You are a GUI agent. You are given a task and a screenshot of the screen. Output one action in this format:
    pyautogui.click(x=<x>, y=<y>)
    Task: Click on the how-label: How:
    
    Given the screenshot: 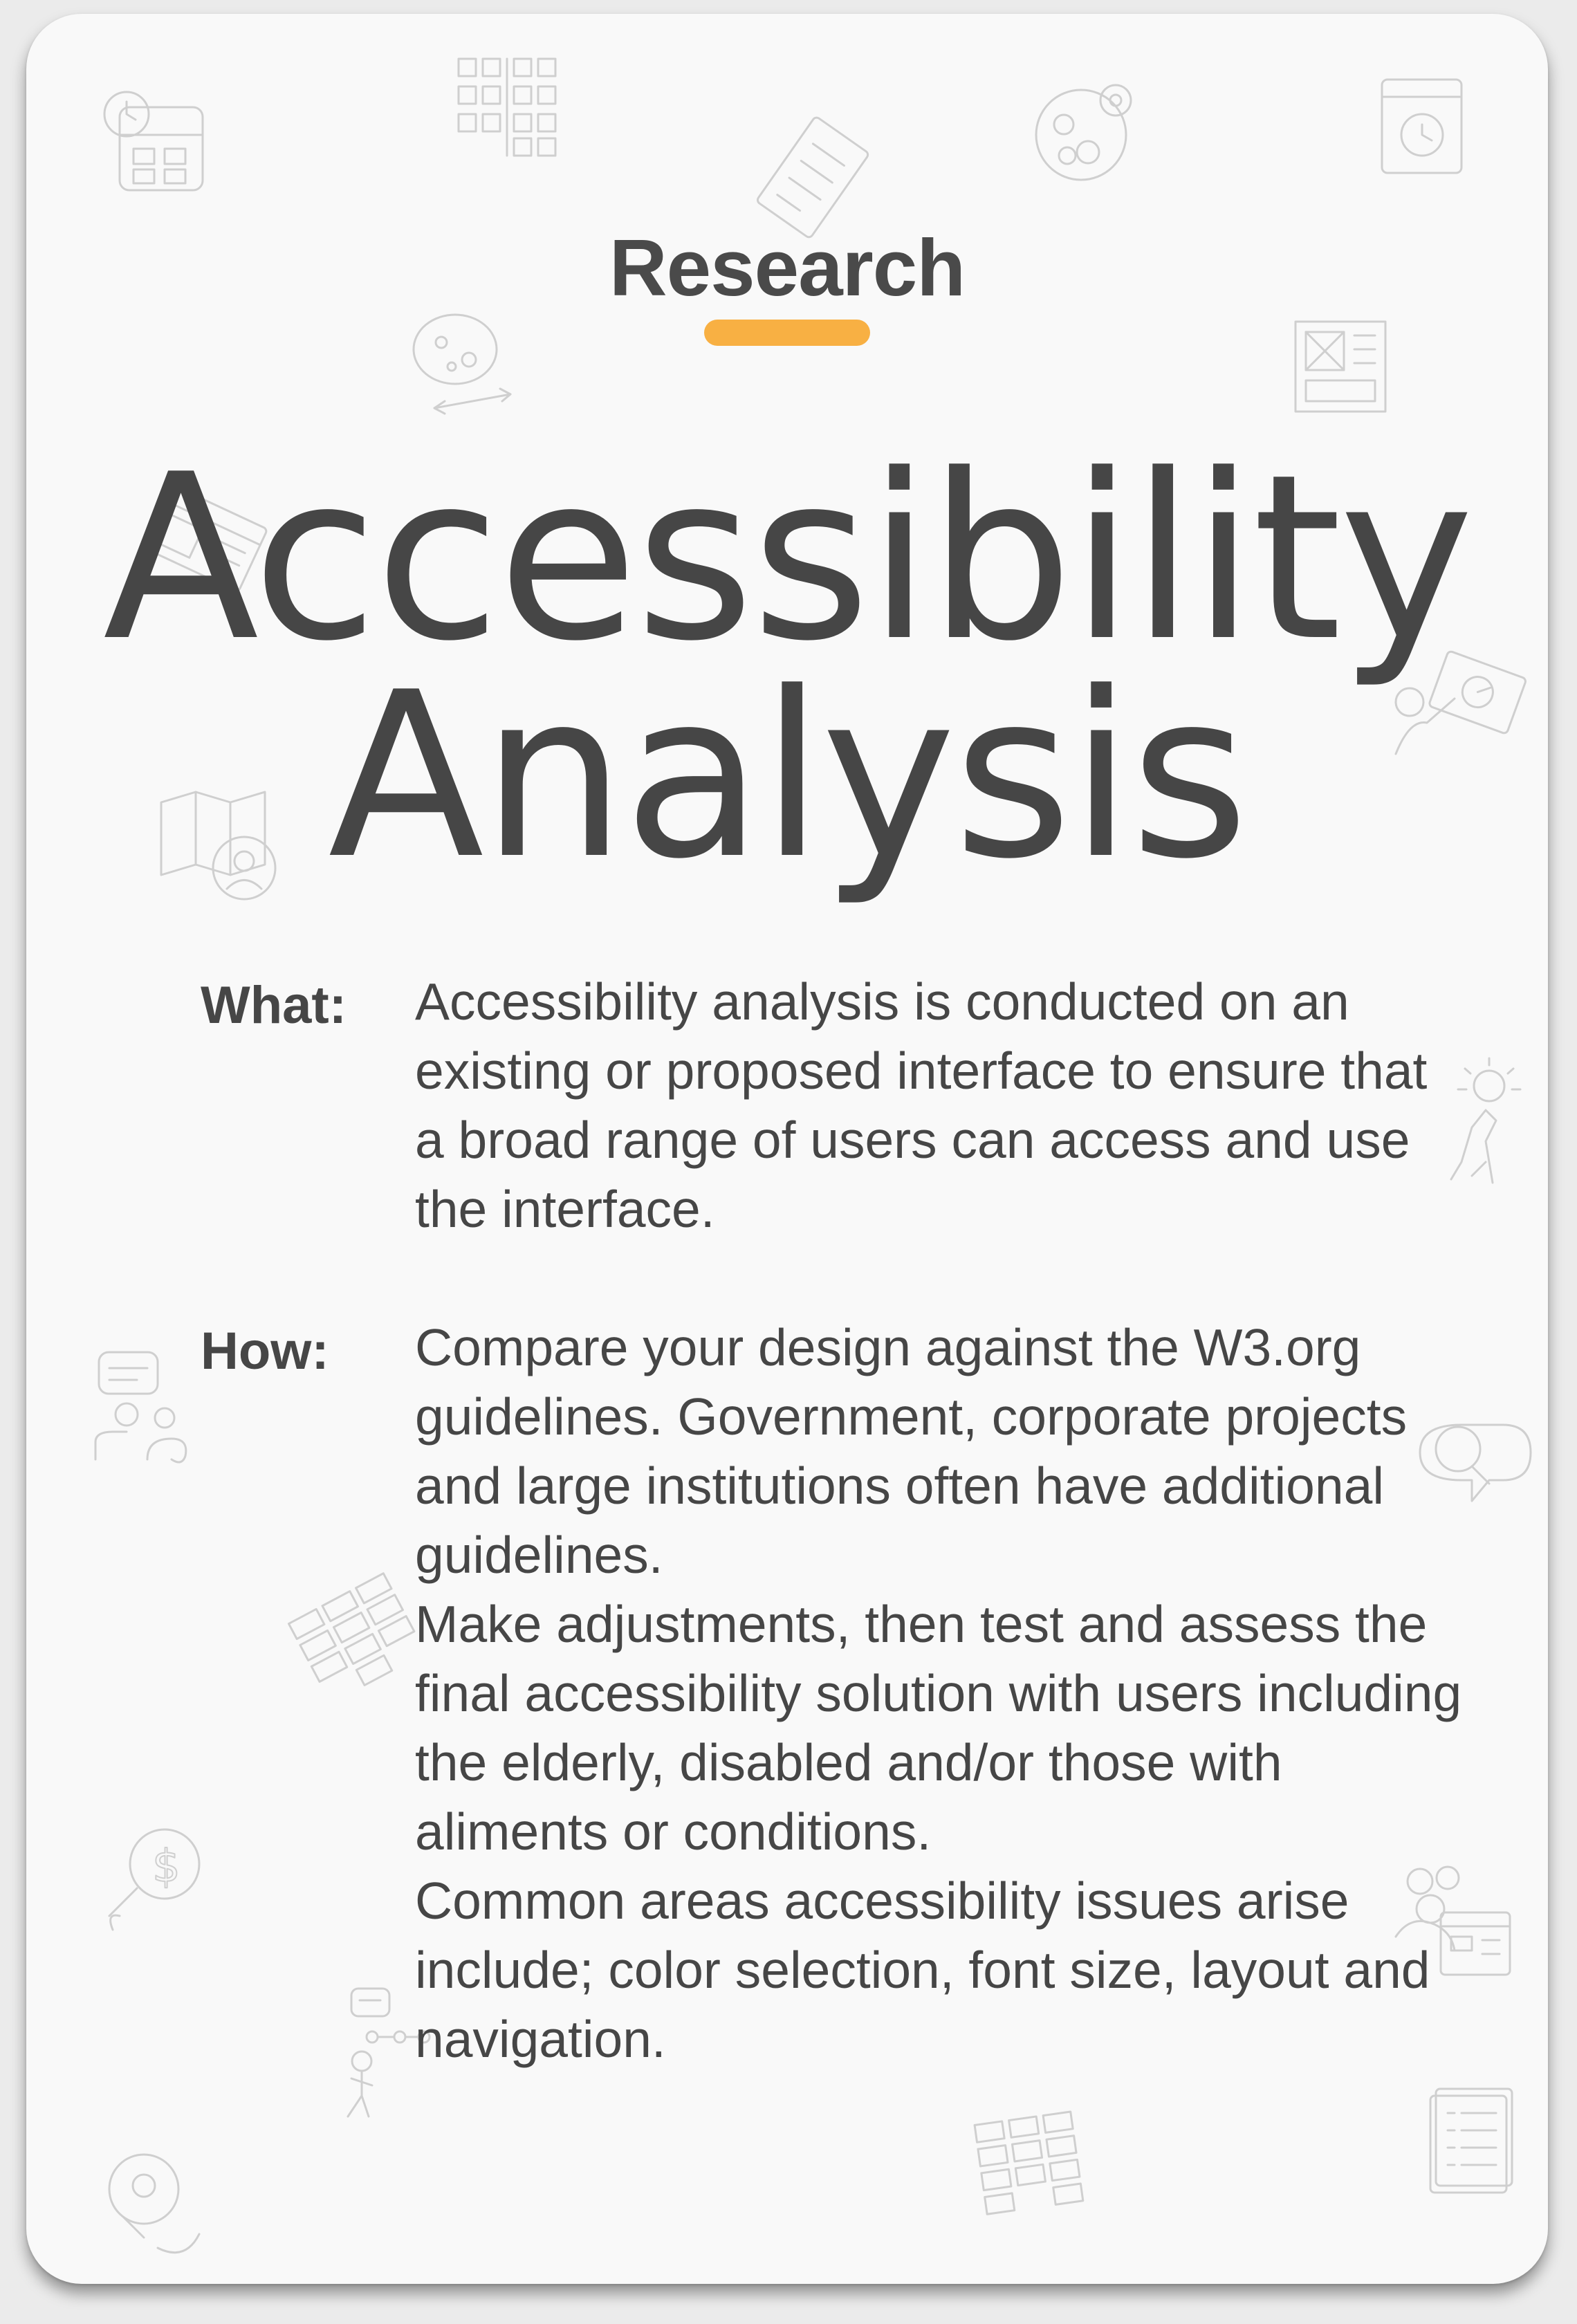 What is the action you would take?
    pyautogui.click(x=265, y=1351)
    